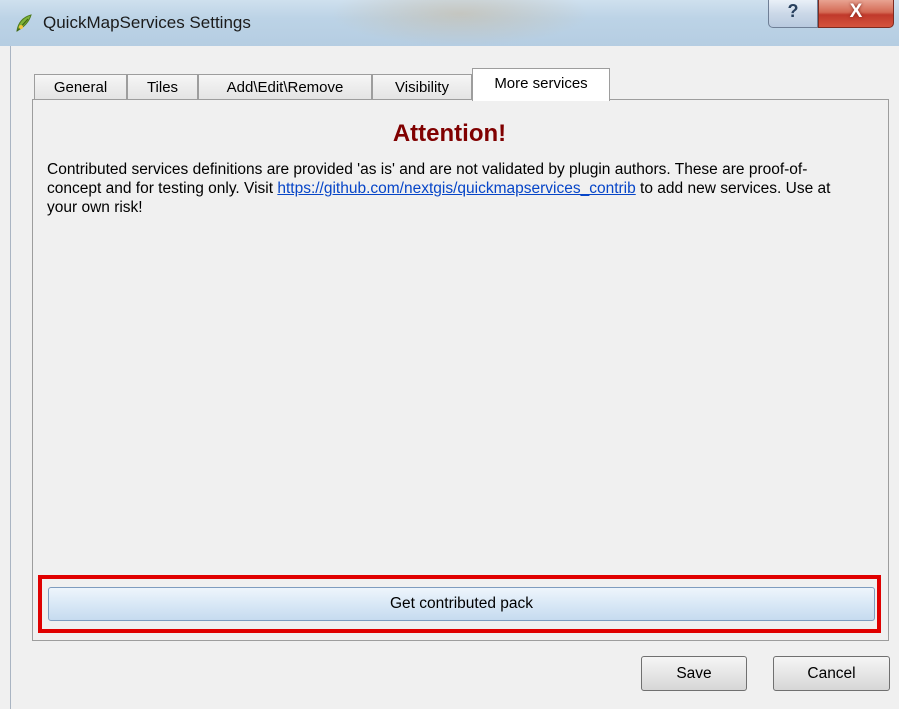  Describe the element at coordinates (24, 23) in the screenshot. I see `qgis-leaf-icon` at that location.